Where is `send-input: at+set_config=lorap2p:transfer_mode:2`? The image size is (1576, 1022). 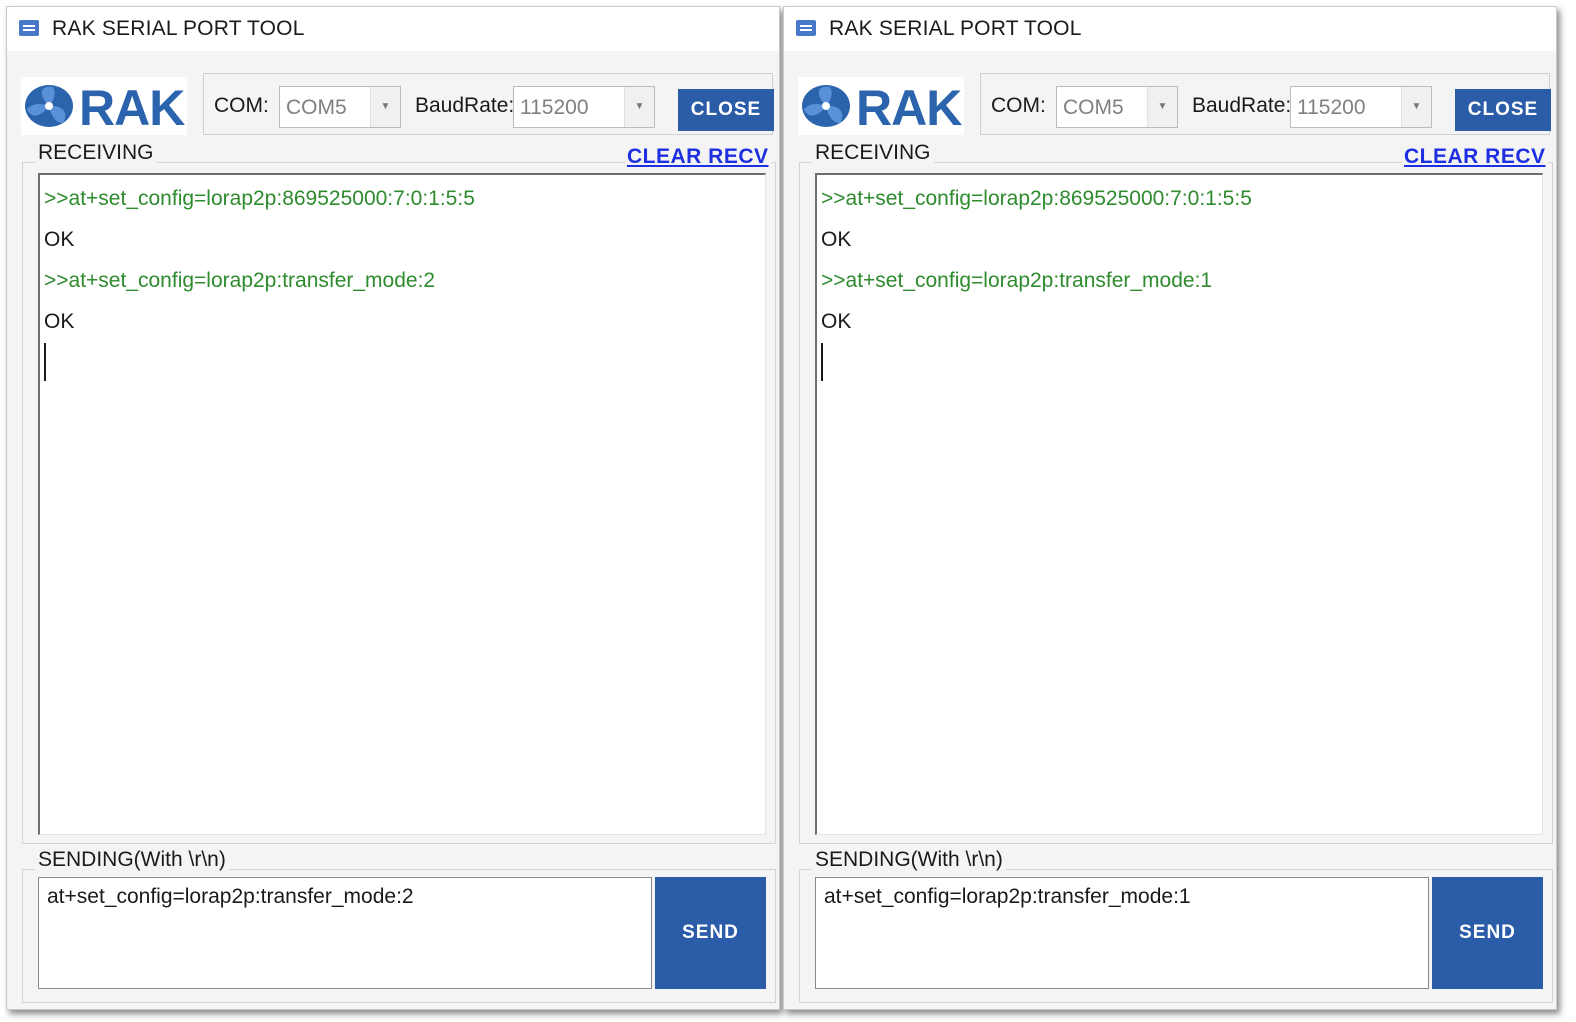
send-input: at+set_config=lorap2p:transfer_mode:2 is located at coordinates (345, 933).